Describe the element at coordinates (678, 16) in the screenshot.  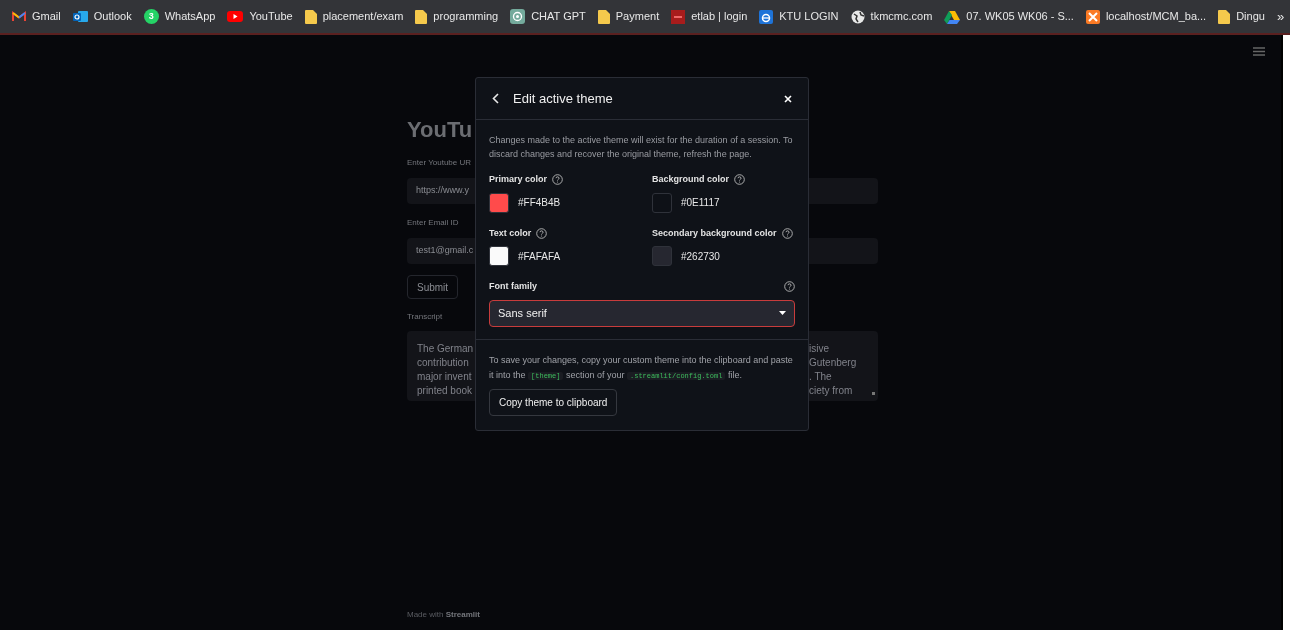
I see `square-icon` at that location.